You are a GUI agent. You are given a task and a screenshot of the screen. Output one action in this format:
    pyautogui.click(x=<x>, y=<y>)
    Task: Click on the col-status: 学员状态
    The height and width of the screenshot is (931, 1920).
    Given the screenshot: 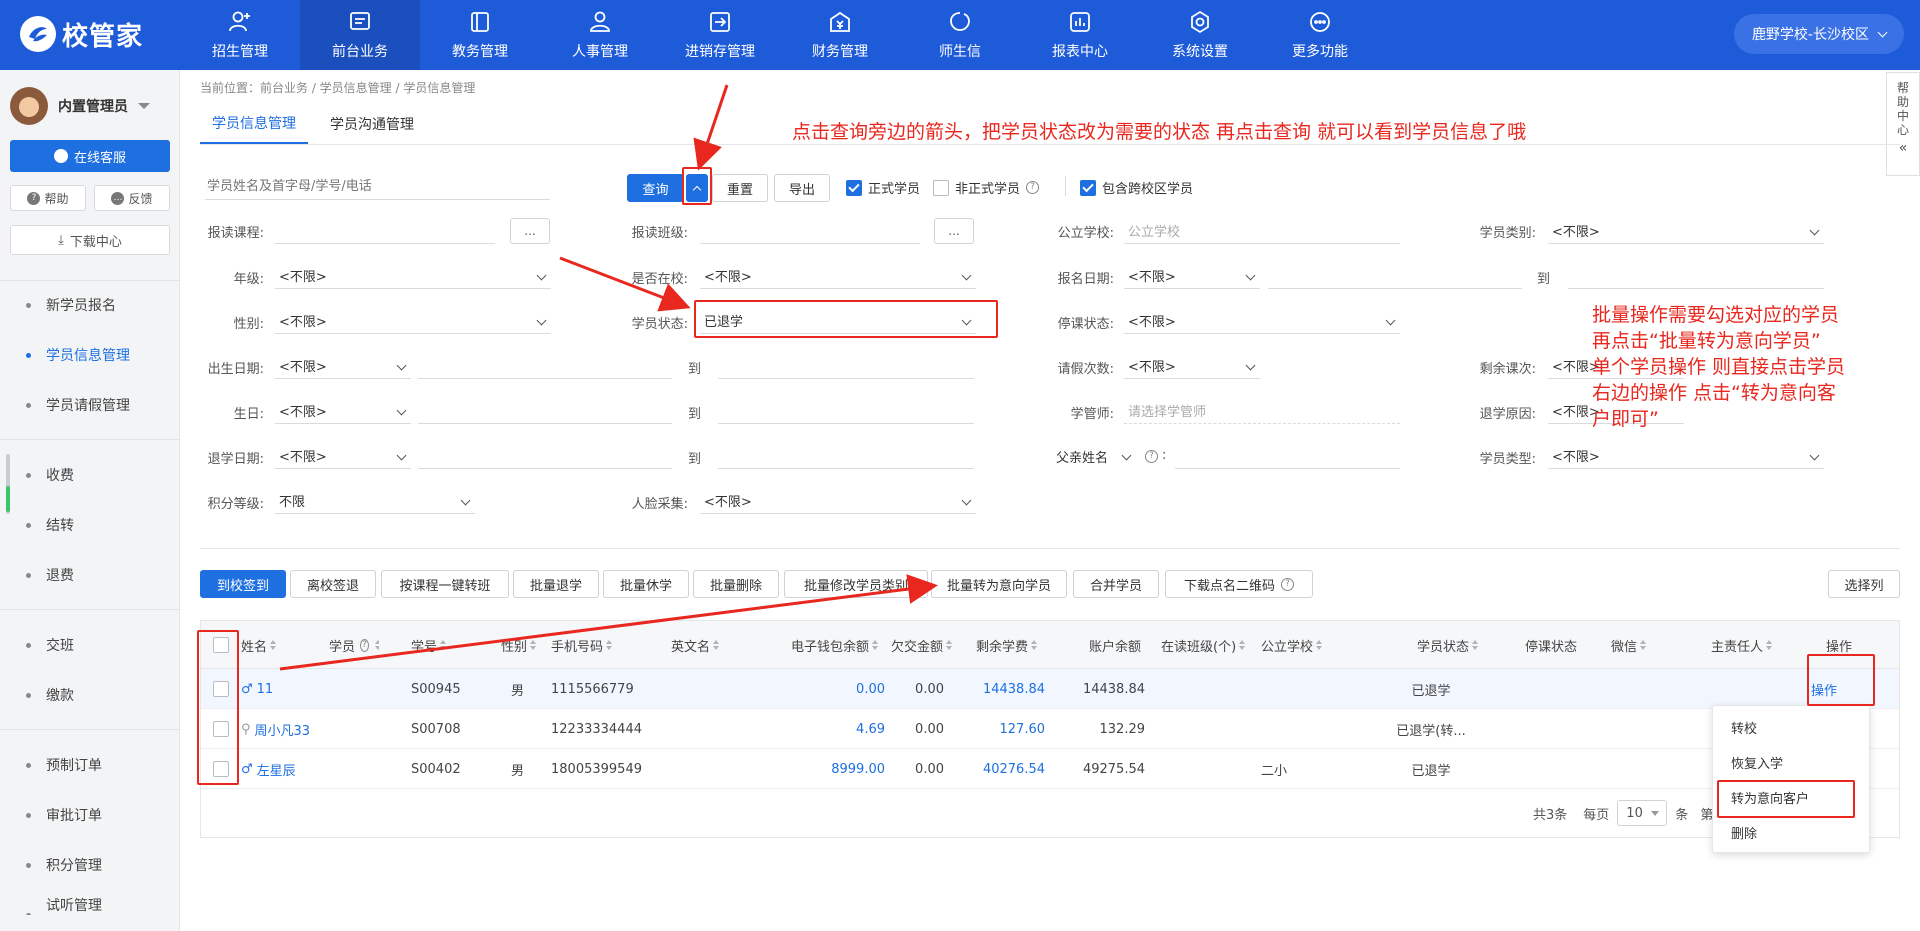 What is the action you would take?
    pyautogui.click(x=1448, y=645)
    